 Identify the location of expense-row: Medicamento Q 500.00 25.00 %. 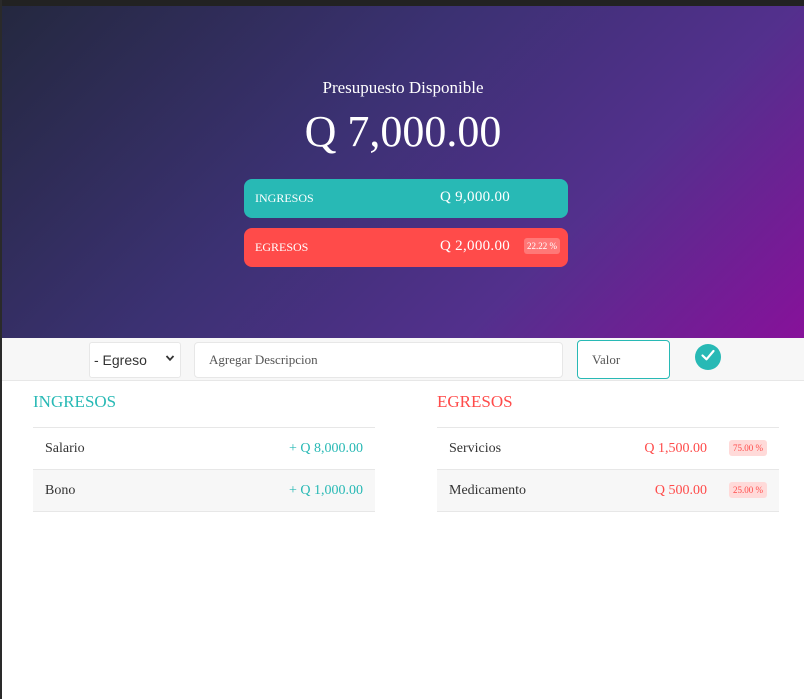
(608, 491).